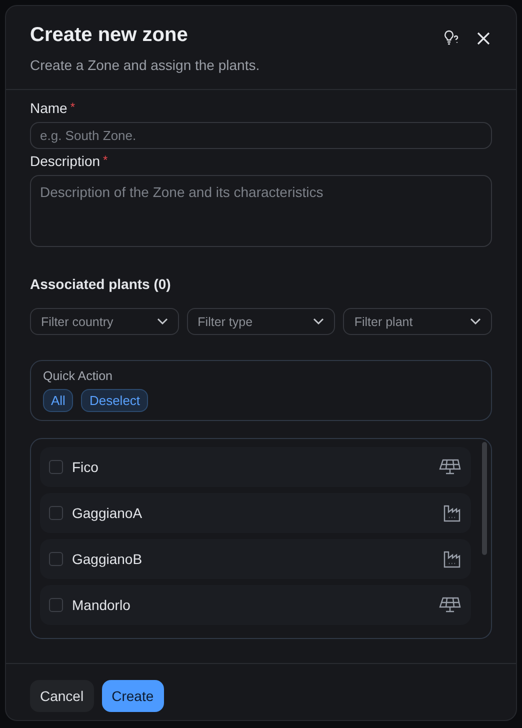 This screenshot has height=728, width=522. What do you see at coordinates (483, 38) in the screenshot?
I see `close-icon` at bounding box center [483, 38].